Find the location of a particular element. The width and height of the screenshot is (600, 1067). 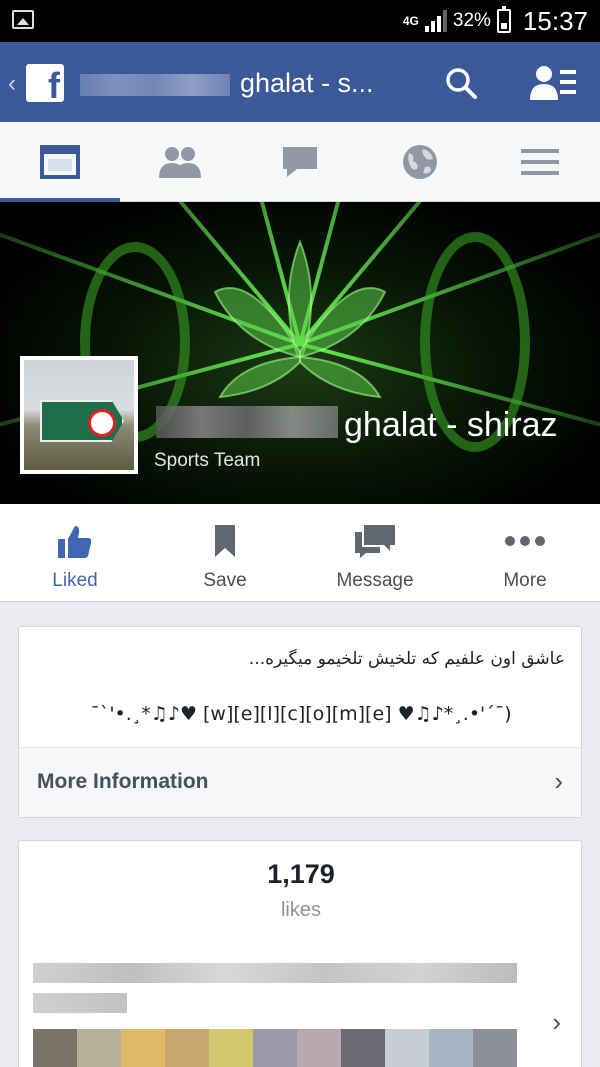

tab-messages is located at coordinates (300, 162).